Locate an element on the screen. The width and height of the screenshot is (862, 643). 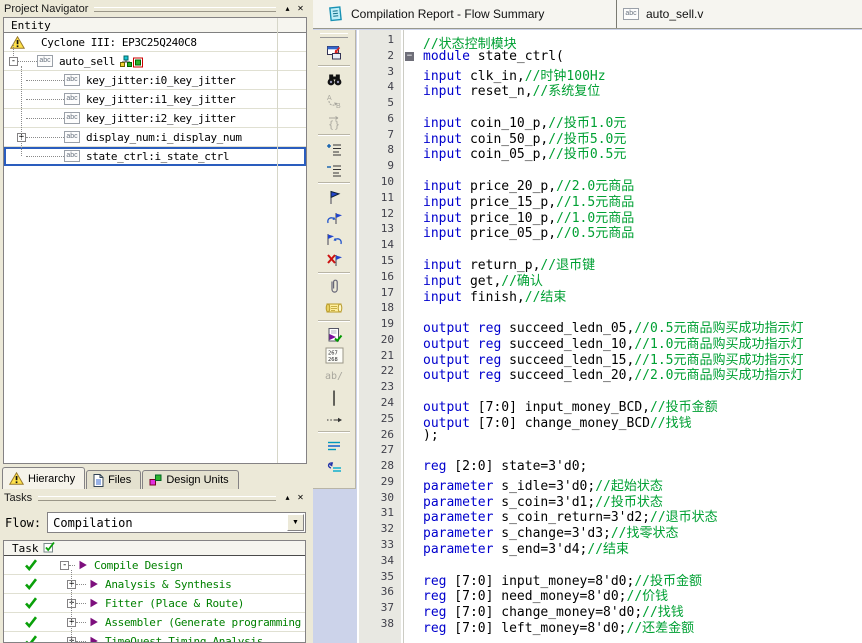
svg-text: A is located at coordinates (329, 98).